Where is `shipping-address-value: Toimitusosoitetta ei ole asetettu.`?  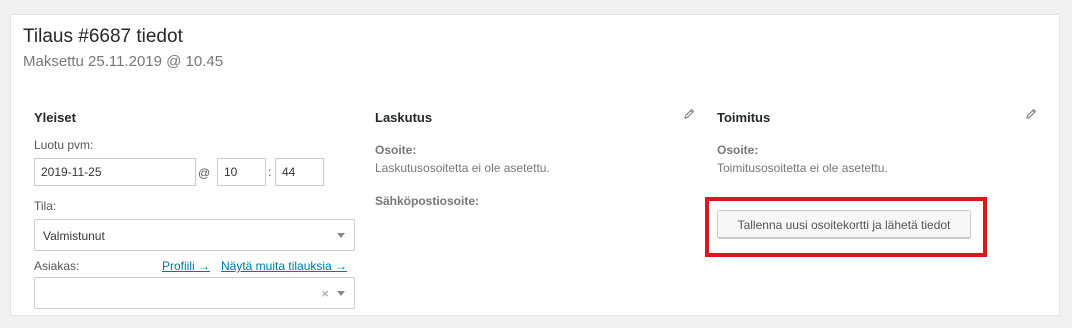 shipping-address-value: Toimitusosoitetta ei ole asetettu. is located at coordinates (802, 168).